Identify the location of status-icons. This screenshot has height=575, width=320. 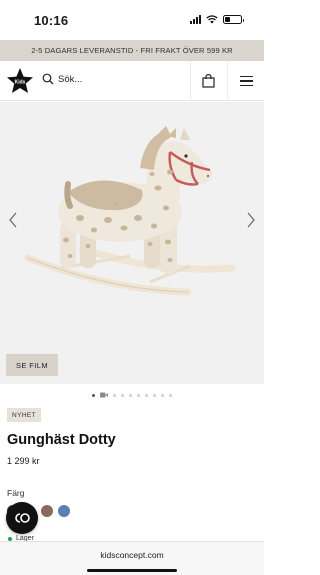
(217, 19).